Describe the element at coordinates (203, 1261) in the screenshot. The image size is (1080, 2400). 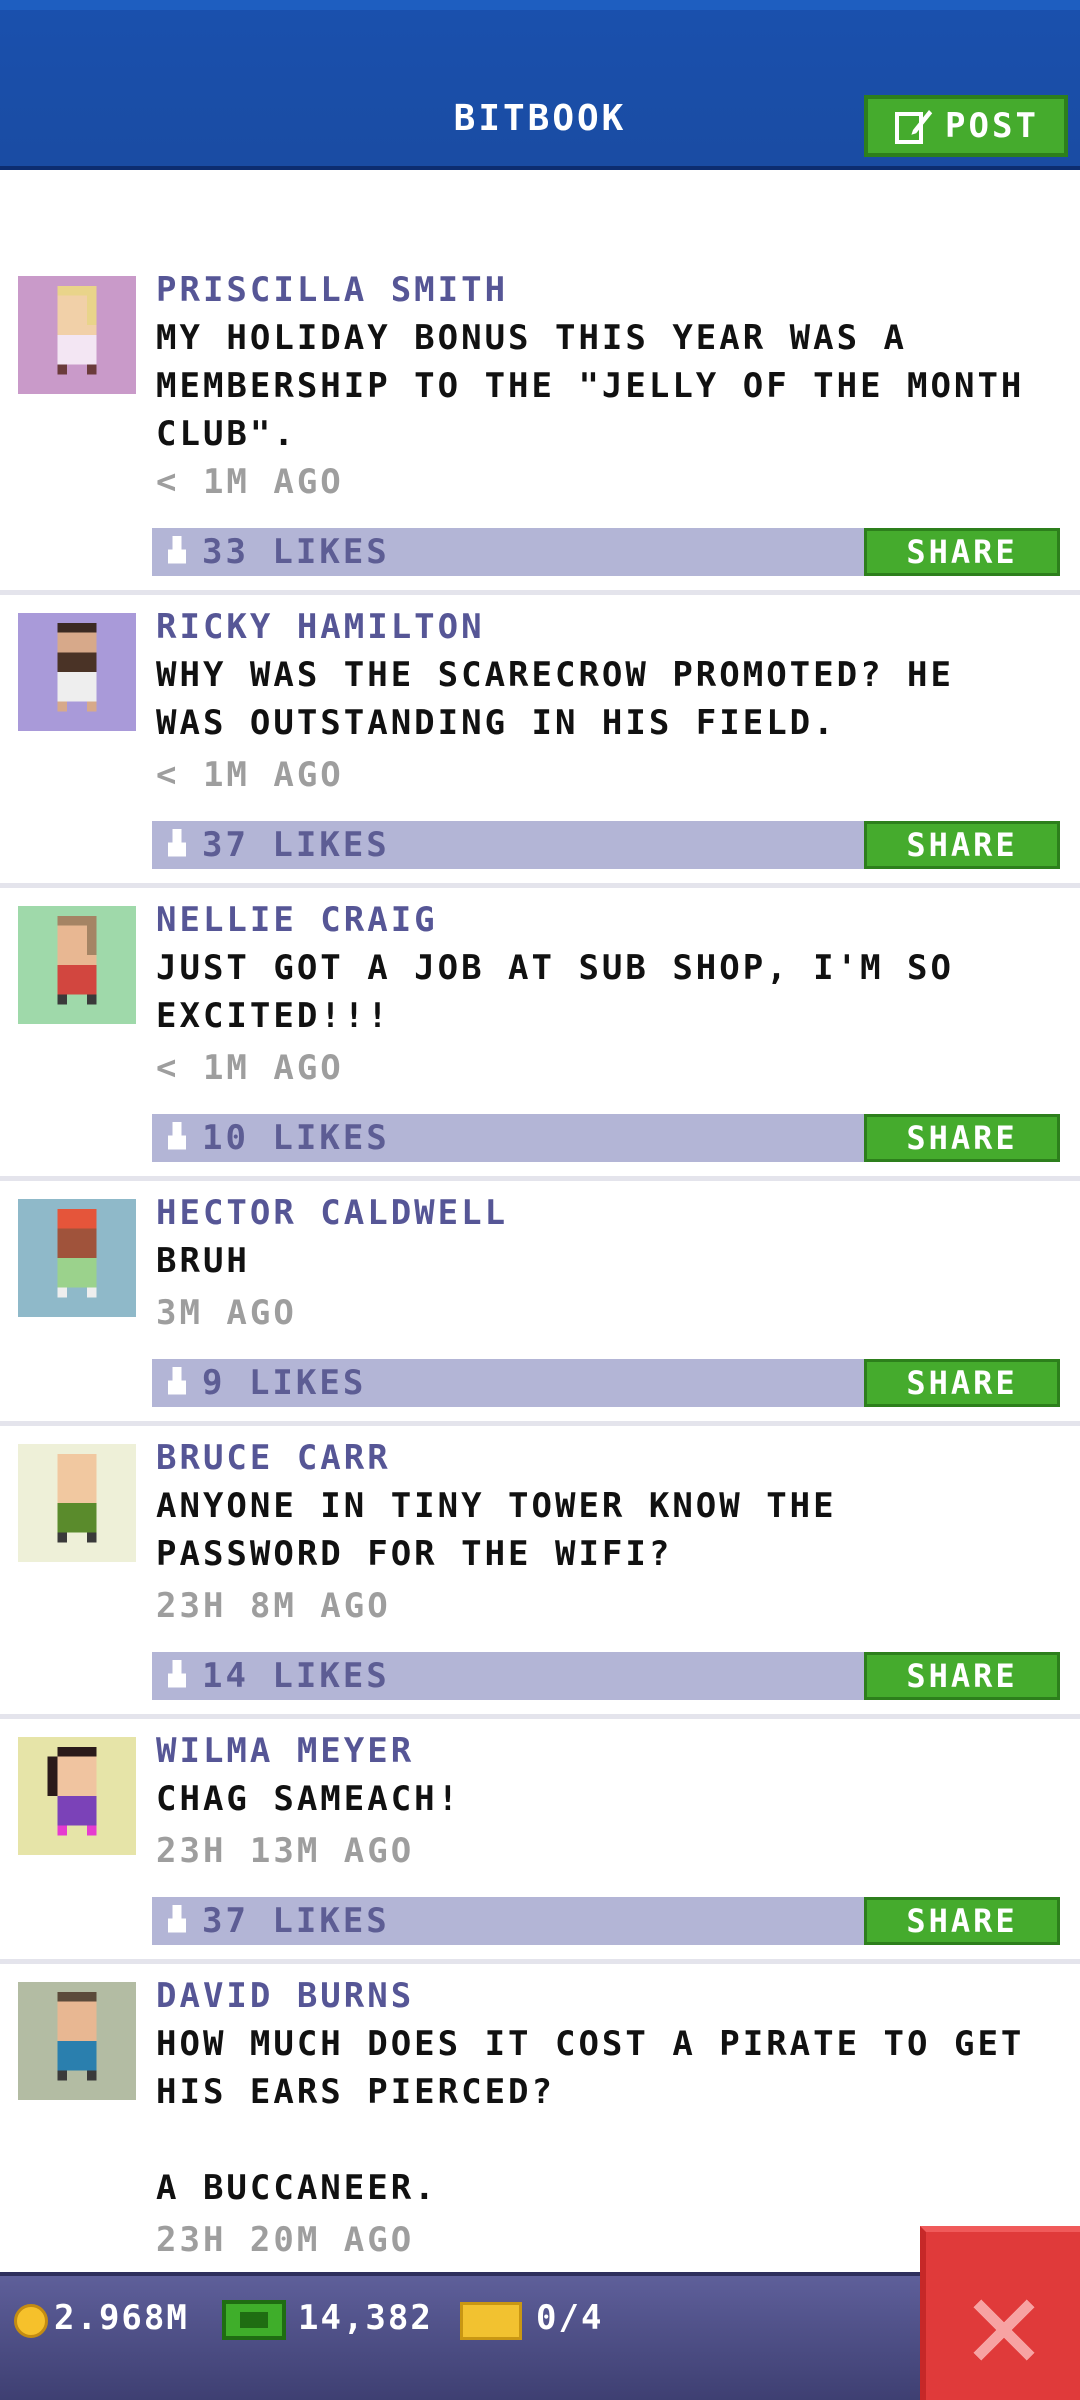
I see `post-message: BRUH` at that location.